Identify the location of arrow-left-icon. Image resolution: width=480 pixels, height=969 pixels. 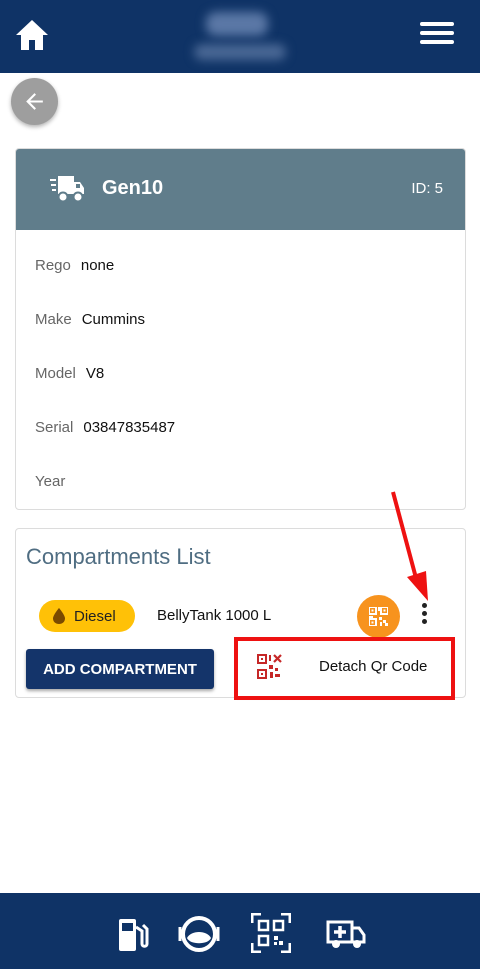
(34, 101).